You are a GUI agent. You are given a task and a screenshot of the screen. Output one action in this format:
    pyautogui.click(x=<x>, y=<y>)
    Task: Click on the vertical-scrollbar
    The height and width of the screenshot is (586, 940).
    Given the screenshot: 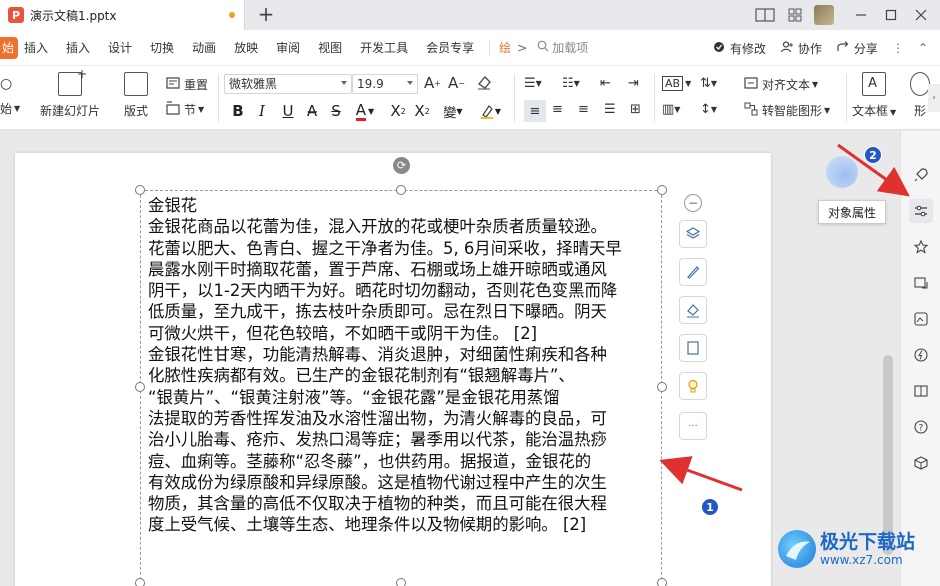 What is the action you would take?
    pyautogui.click(x=888, y=455)
    